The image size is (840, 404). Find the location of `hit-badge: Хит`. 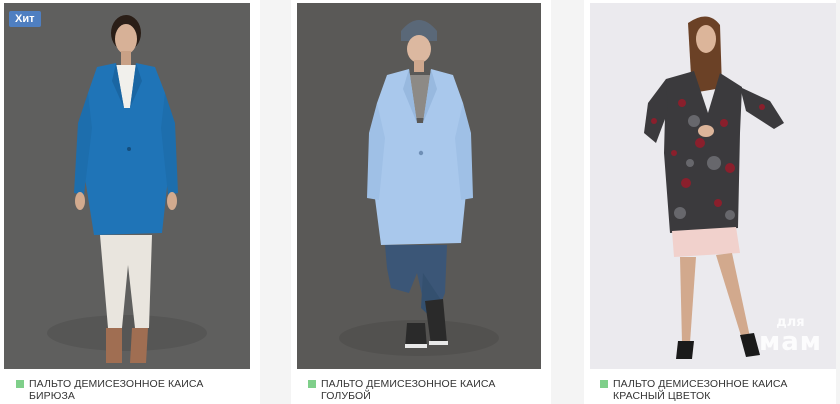

hit-badge: Хит is located at coordinates (25, 19).